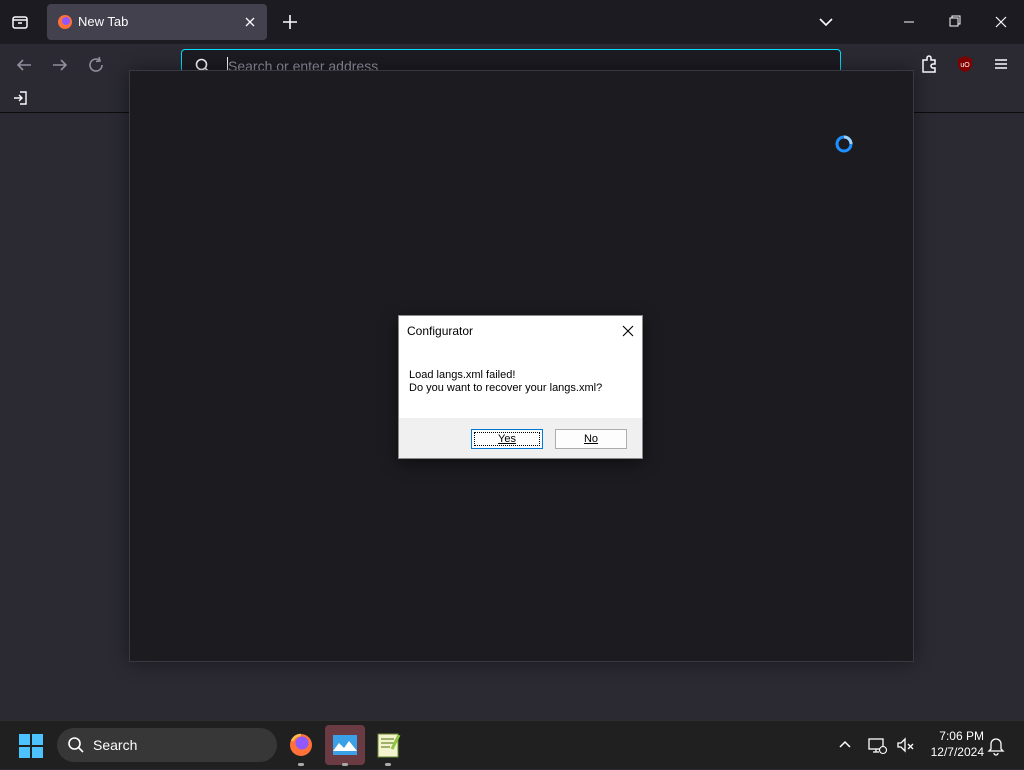  What do you see at coordinates (953, 736) in the screenshot?
I see `clock-time: 7:06 PM` at bounding box center [953, 736].